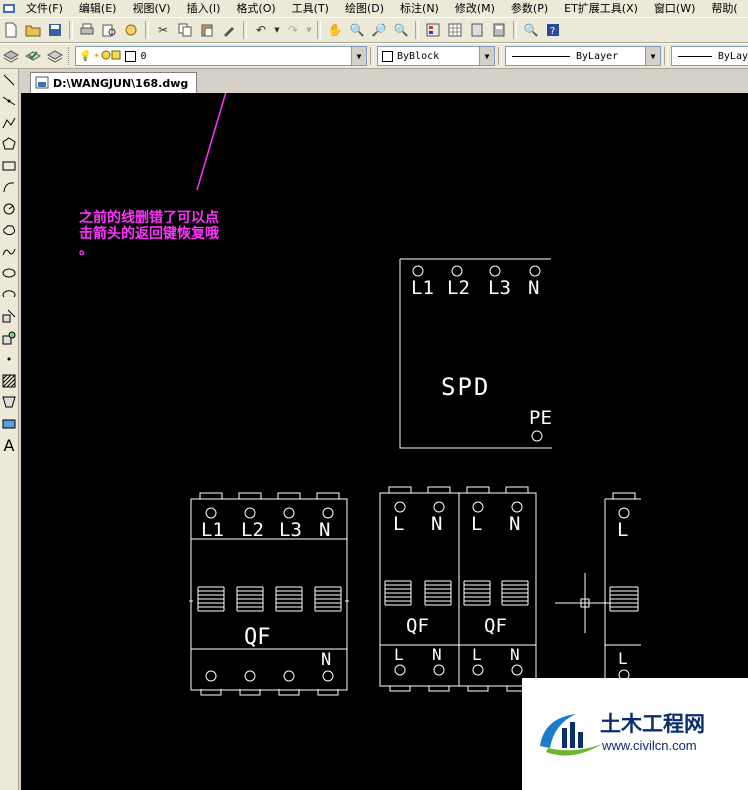 The width and height of the screenshot is (748, 790). What do you see at coordinates (649, 745) in the screenshot?
I see `watermark-url: www.civilcn.com` at bounding box center [649, 745].